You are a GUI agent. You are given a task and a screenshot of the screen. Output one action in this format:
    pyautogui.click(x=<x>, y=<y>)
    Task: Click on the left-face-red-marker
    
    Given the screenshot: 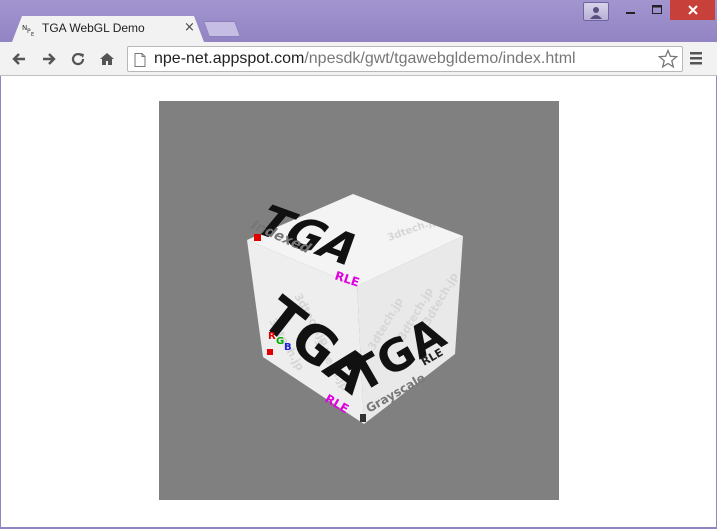 What is the action you would take?
    pyautogui.click(x=270, y=352)
    